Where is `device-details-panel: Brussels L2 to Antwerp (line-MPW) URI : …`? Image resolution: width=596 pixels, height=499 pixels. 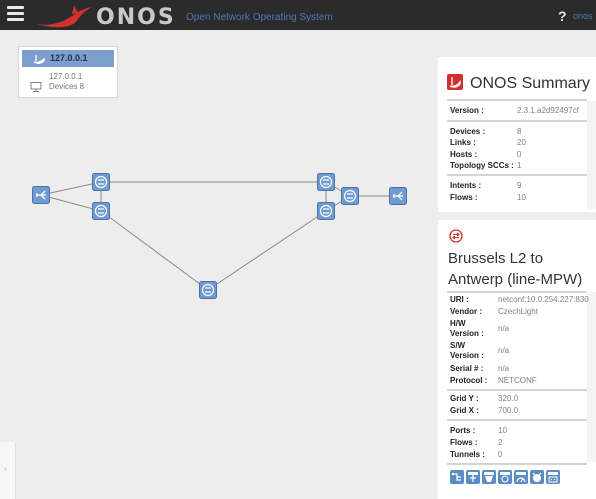
device-details-panel: Brussels L2 to Antwerp (line-MPW) URI : … is located at coordinates (517, 359).